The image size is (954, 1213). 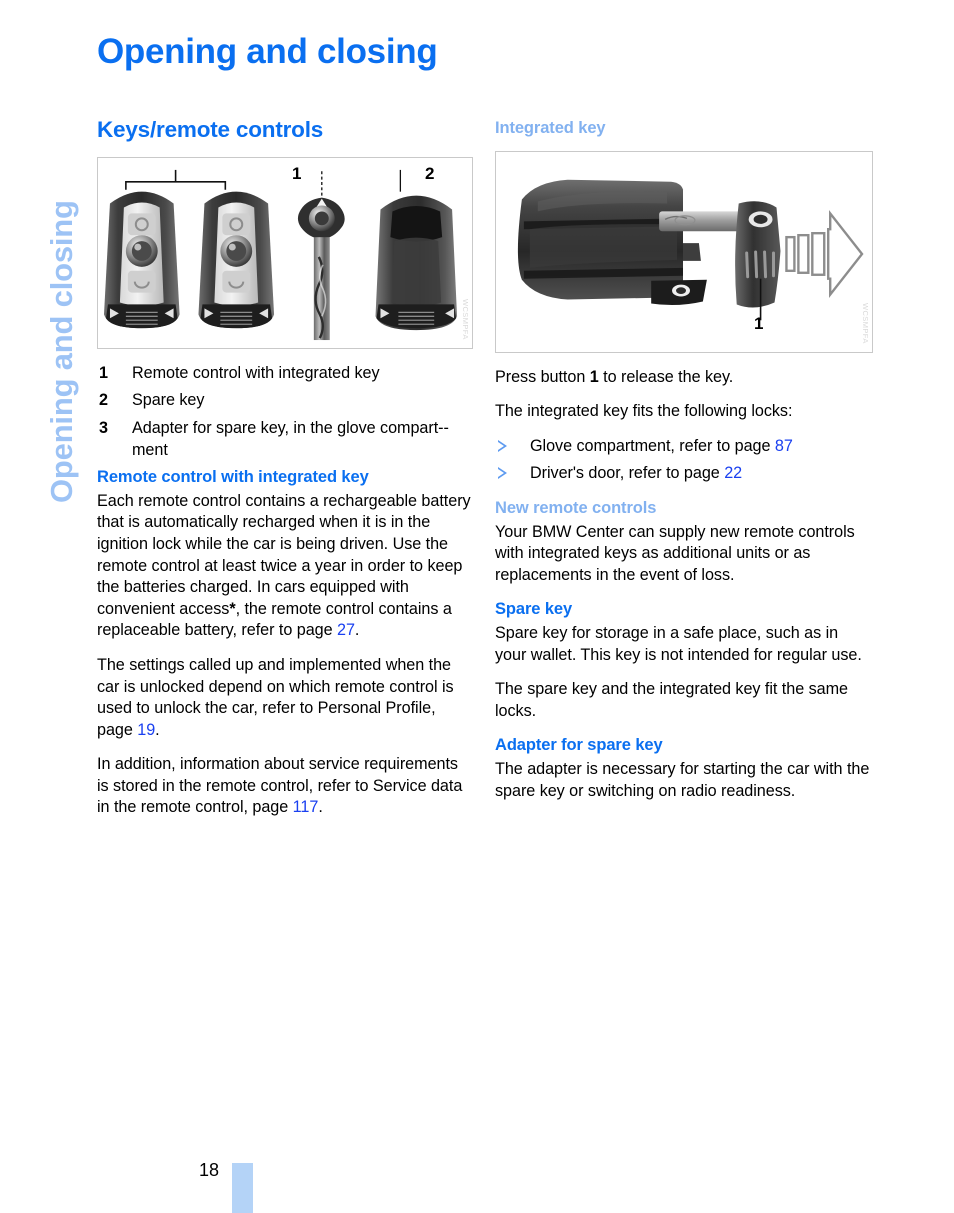 What do you see at coordinates (146, 730) in the screenshot?
I see `page-reference-link: 19` at bounding box center [146, 730].